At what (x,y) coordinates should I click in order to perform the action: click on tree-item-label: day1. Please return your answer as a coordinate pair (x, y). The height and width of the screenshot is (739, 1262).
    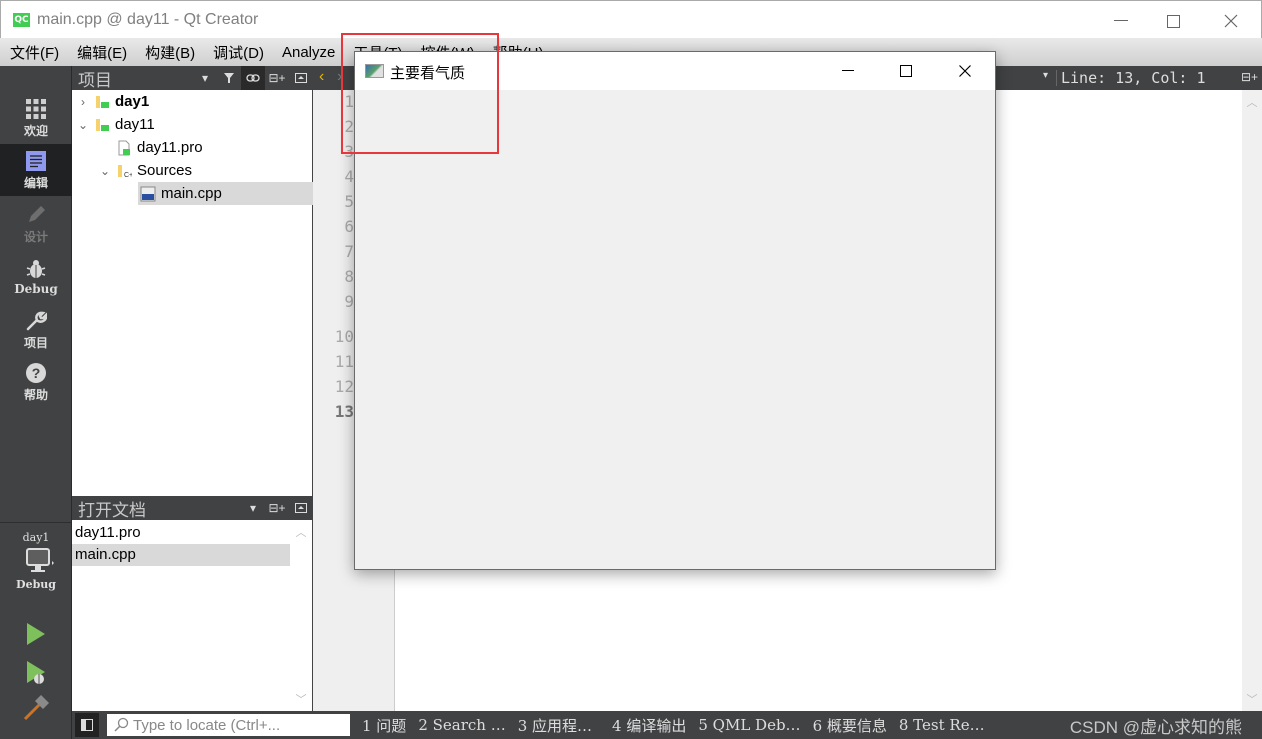
    Looking at the image, I should click on (132, 101).